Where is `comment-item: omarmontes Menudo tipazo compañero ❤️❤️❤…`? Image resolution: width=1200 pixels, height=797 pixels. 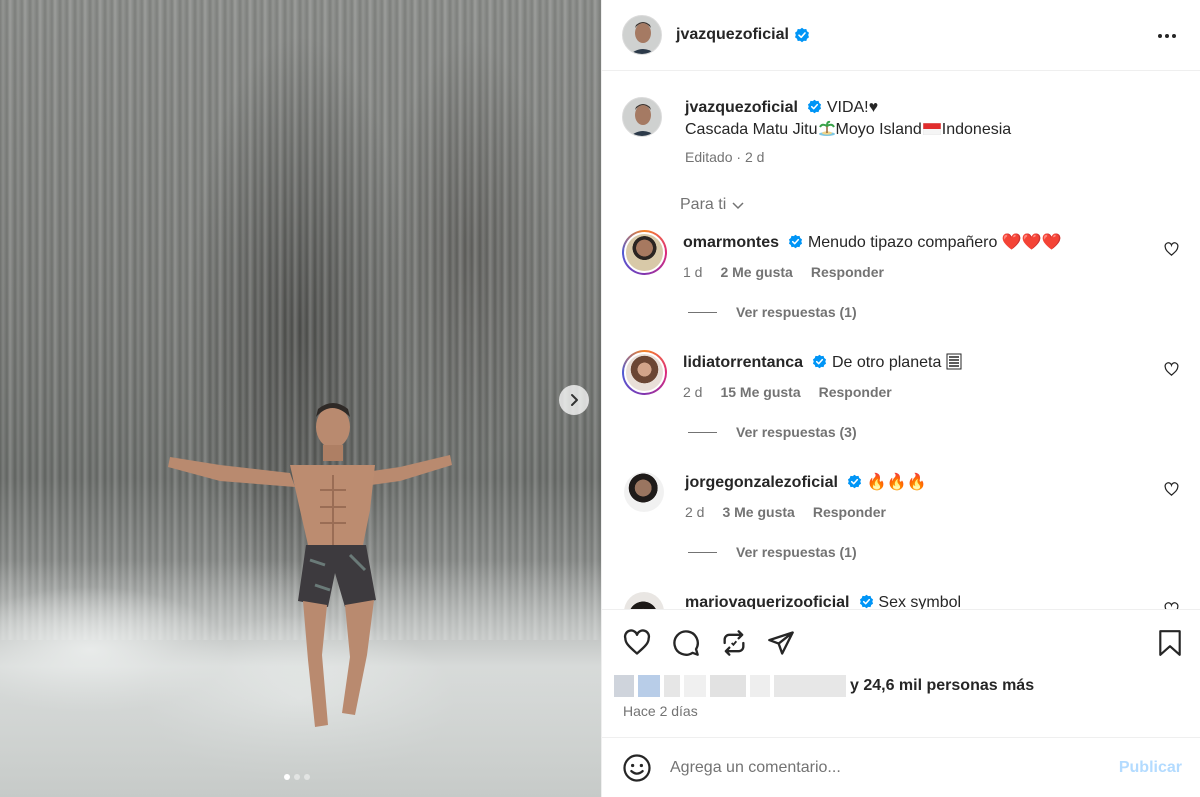
comment-item: omarmontes Menudo tipazo compañero ❤️❤️❤… is located at coordinates (902, 275).